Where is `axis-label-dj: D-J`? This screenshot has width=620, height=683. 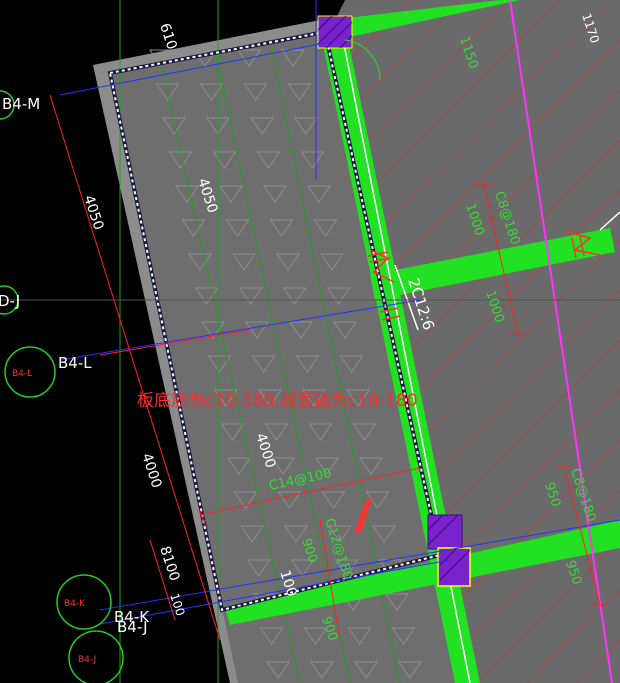
axis-label-dj: D-J is located at coordinates (10, 301).